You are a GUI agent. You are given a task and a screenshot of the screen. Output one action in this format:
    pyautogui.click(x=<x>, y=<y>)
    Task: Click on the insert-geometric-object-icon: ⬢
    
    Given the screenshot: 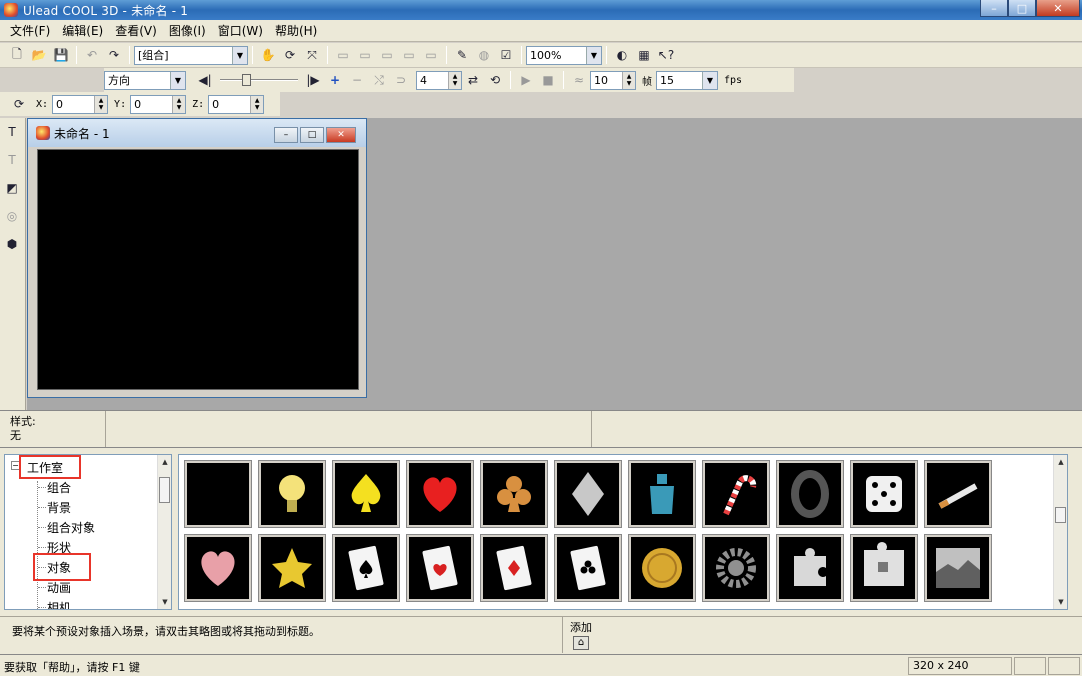 What is the action you would take?
    pyautogui.click(x=12, y=244)
    